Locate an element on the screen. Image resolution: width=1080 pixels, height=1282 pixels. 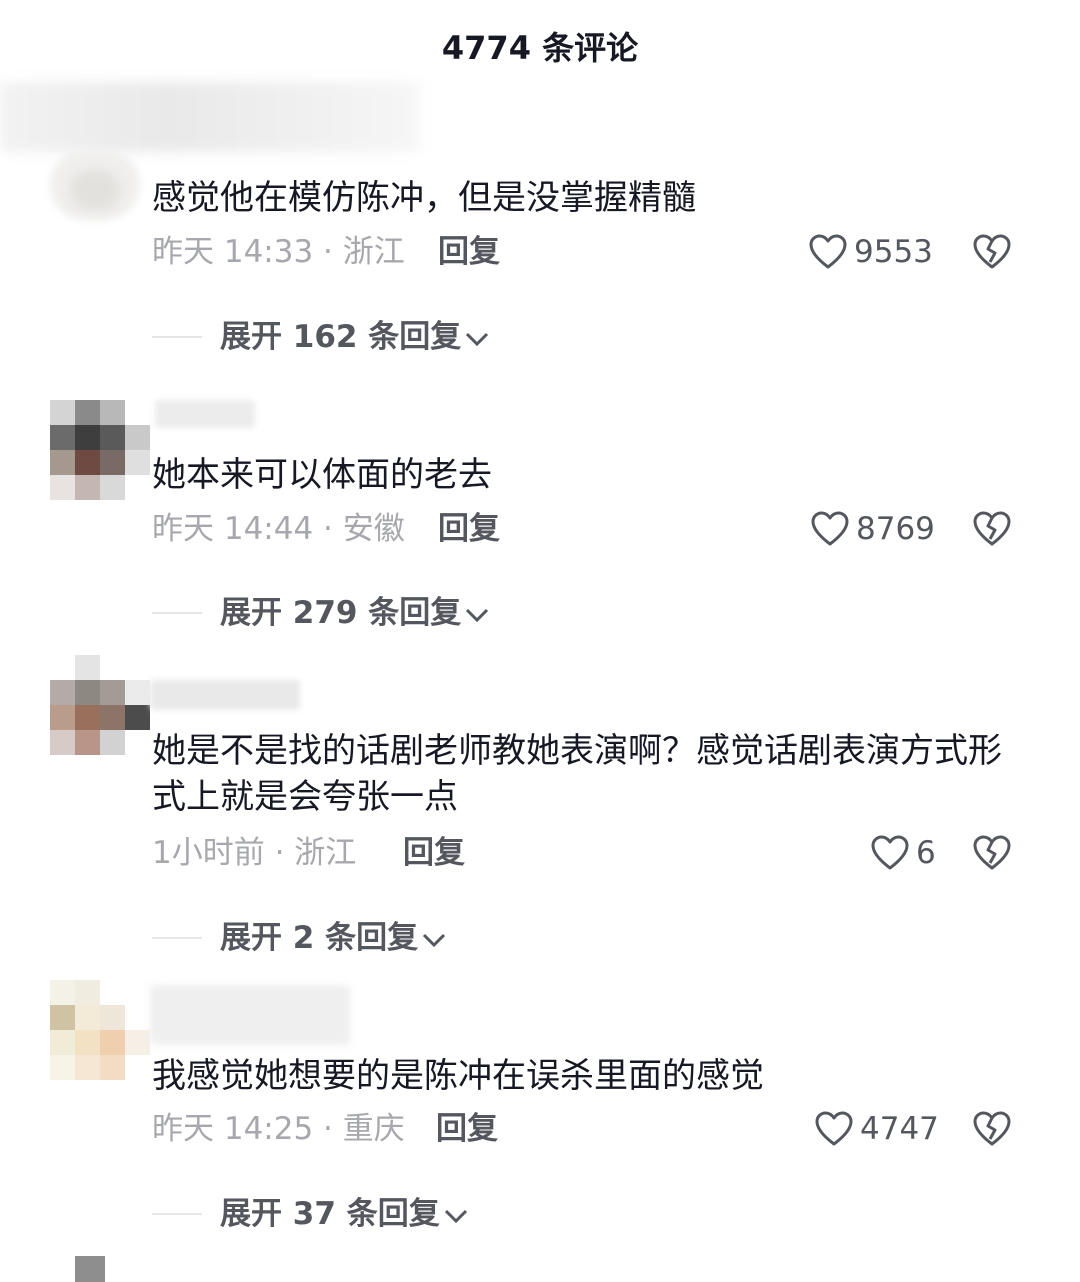
like-count: 4747 is located at coordinates (899, 1129).